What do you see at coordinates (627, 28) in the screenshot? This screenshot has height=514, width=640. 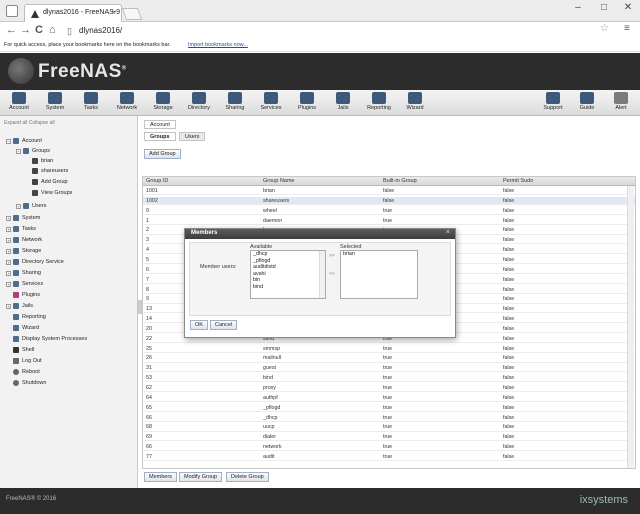 I see `browser-menu-icon: ≡` at bounding box center [627, 28].